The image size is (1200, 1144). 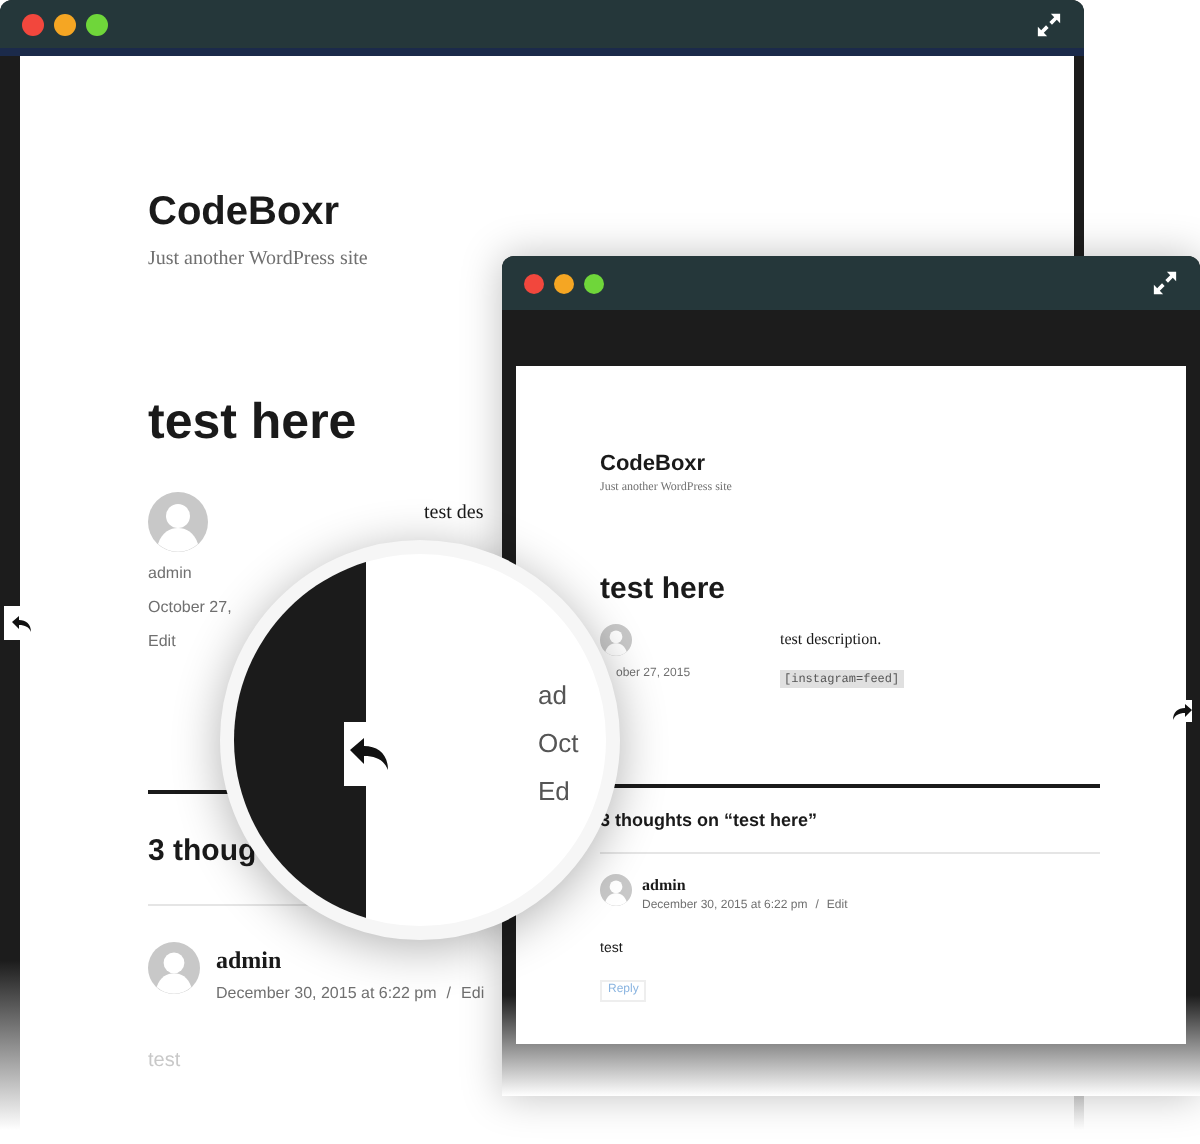 What do you see at coordinates (553, 695) in the screenshot?
I see `magnified-text: ad` at bounding box center [553, 695].